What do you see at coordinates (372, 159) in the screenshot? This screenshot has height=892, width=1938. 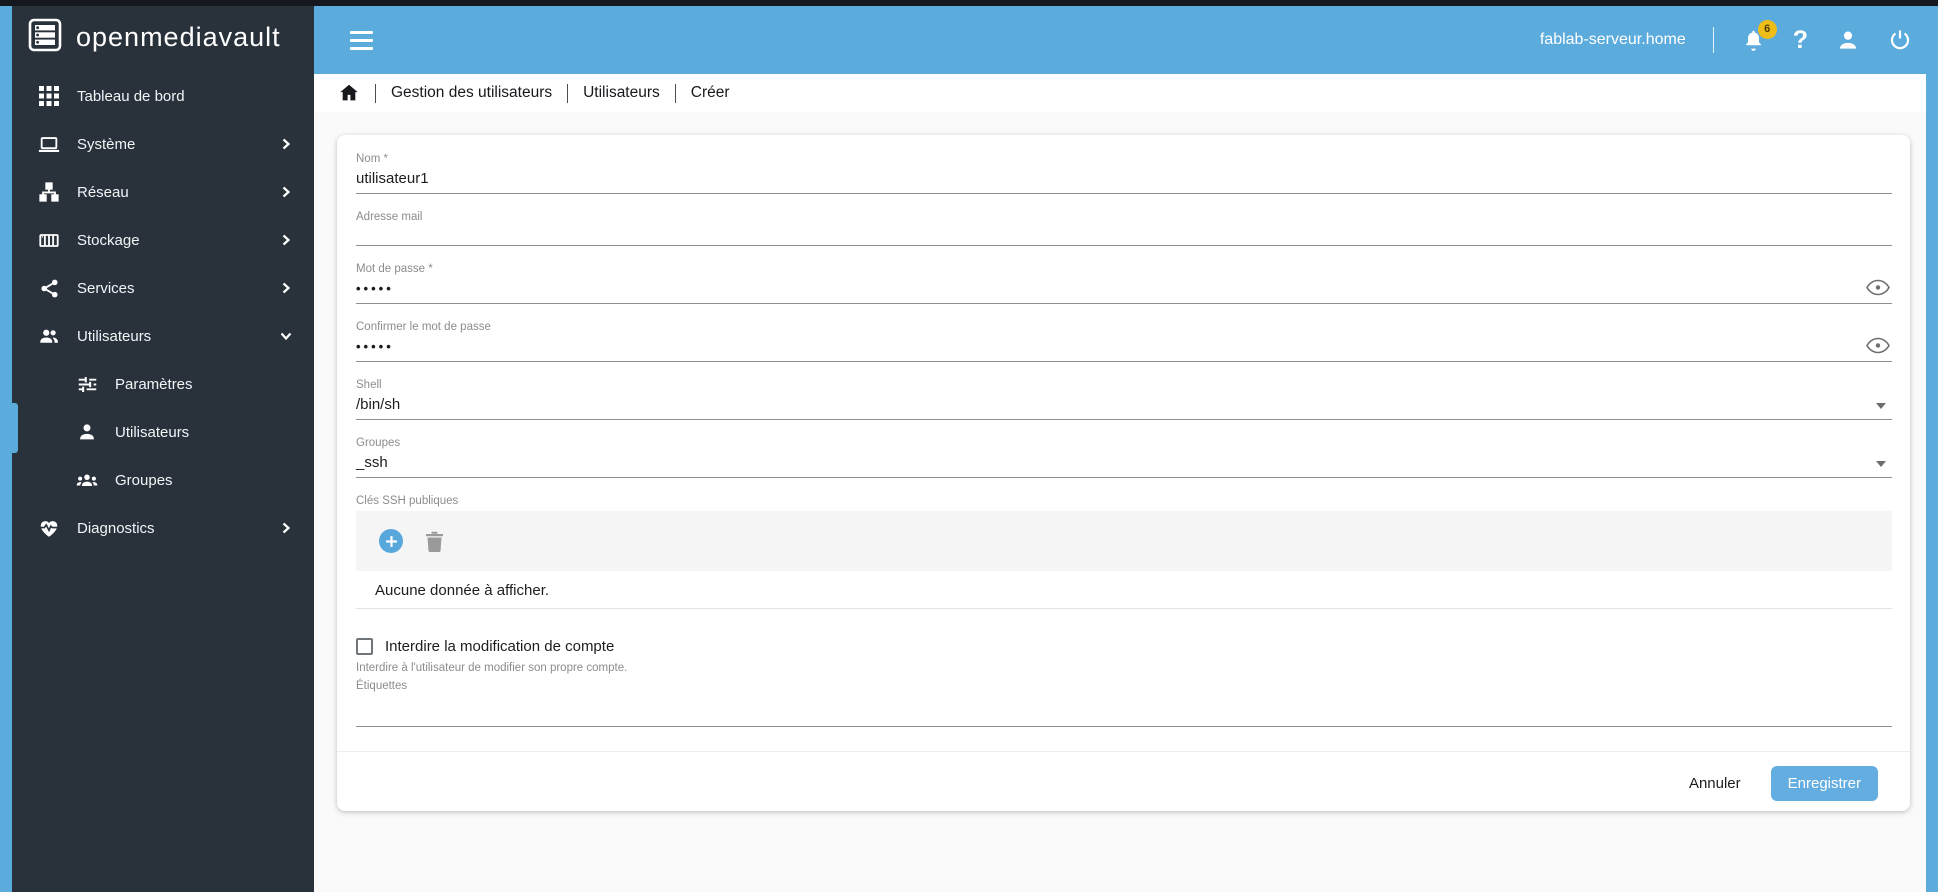 I see `name-label: Nom *` at bounding box center [372, 159].